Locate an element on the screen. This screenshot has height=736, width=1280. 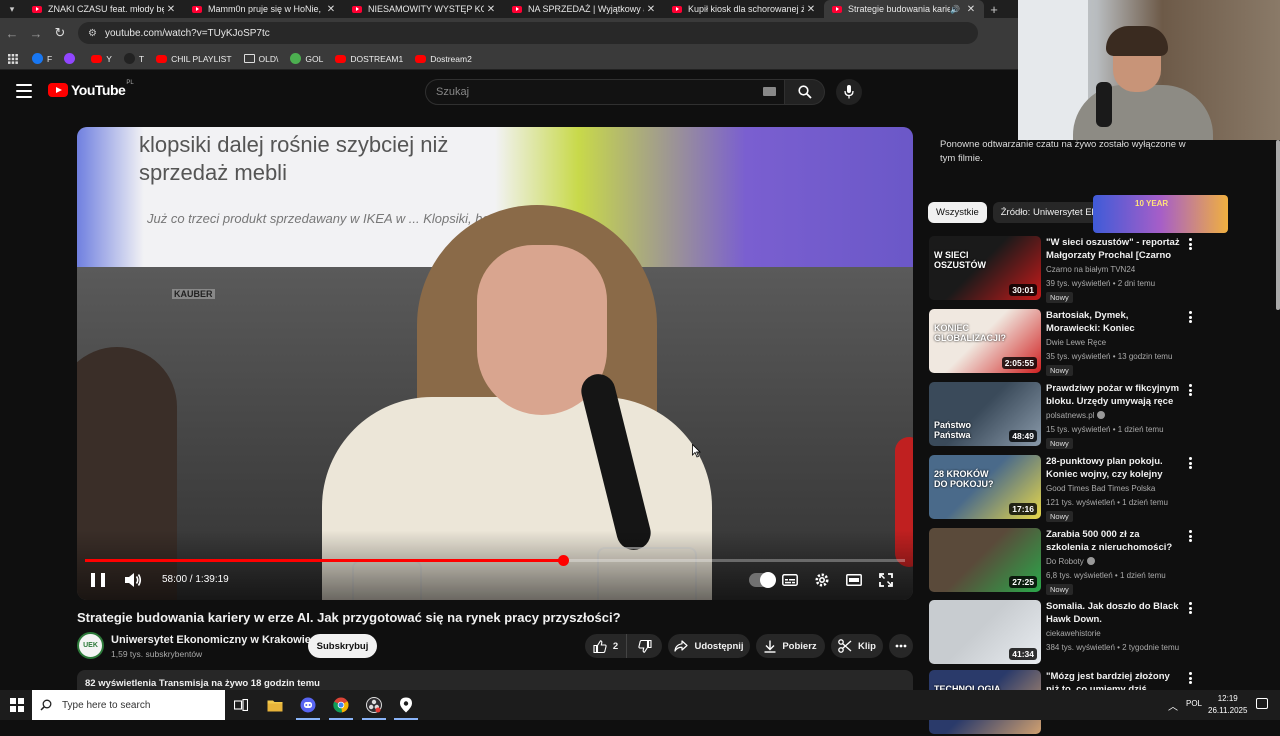
bookmark-item: OLD\ is located at coordinates (260, 58).